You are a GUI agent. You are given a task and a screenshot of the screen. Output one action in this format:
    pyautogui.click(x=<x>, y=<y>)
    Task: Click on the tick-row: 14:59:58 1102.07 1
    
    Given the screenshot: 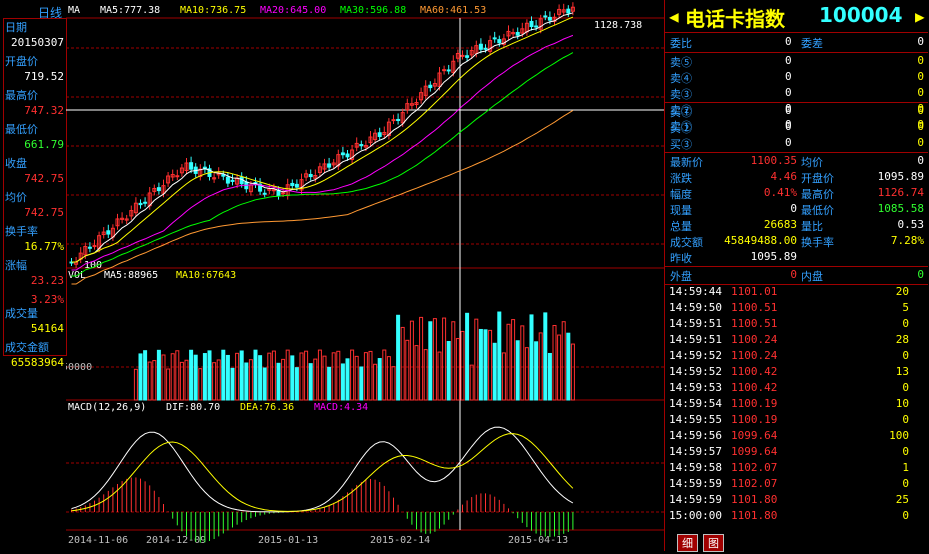 What is the action you would take?
    pyautogui.click(x=796, y=469)
    